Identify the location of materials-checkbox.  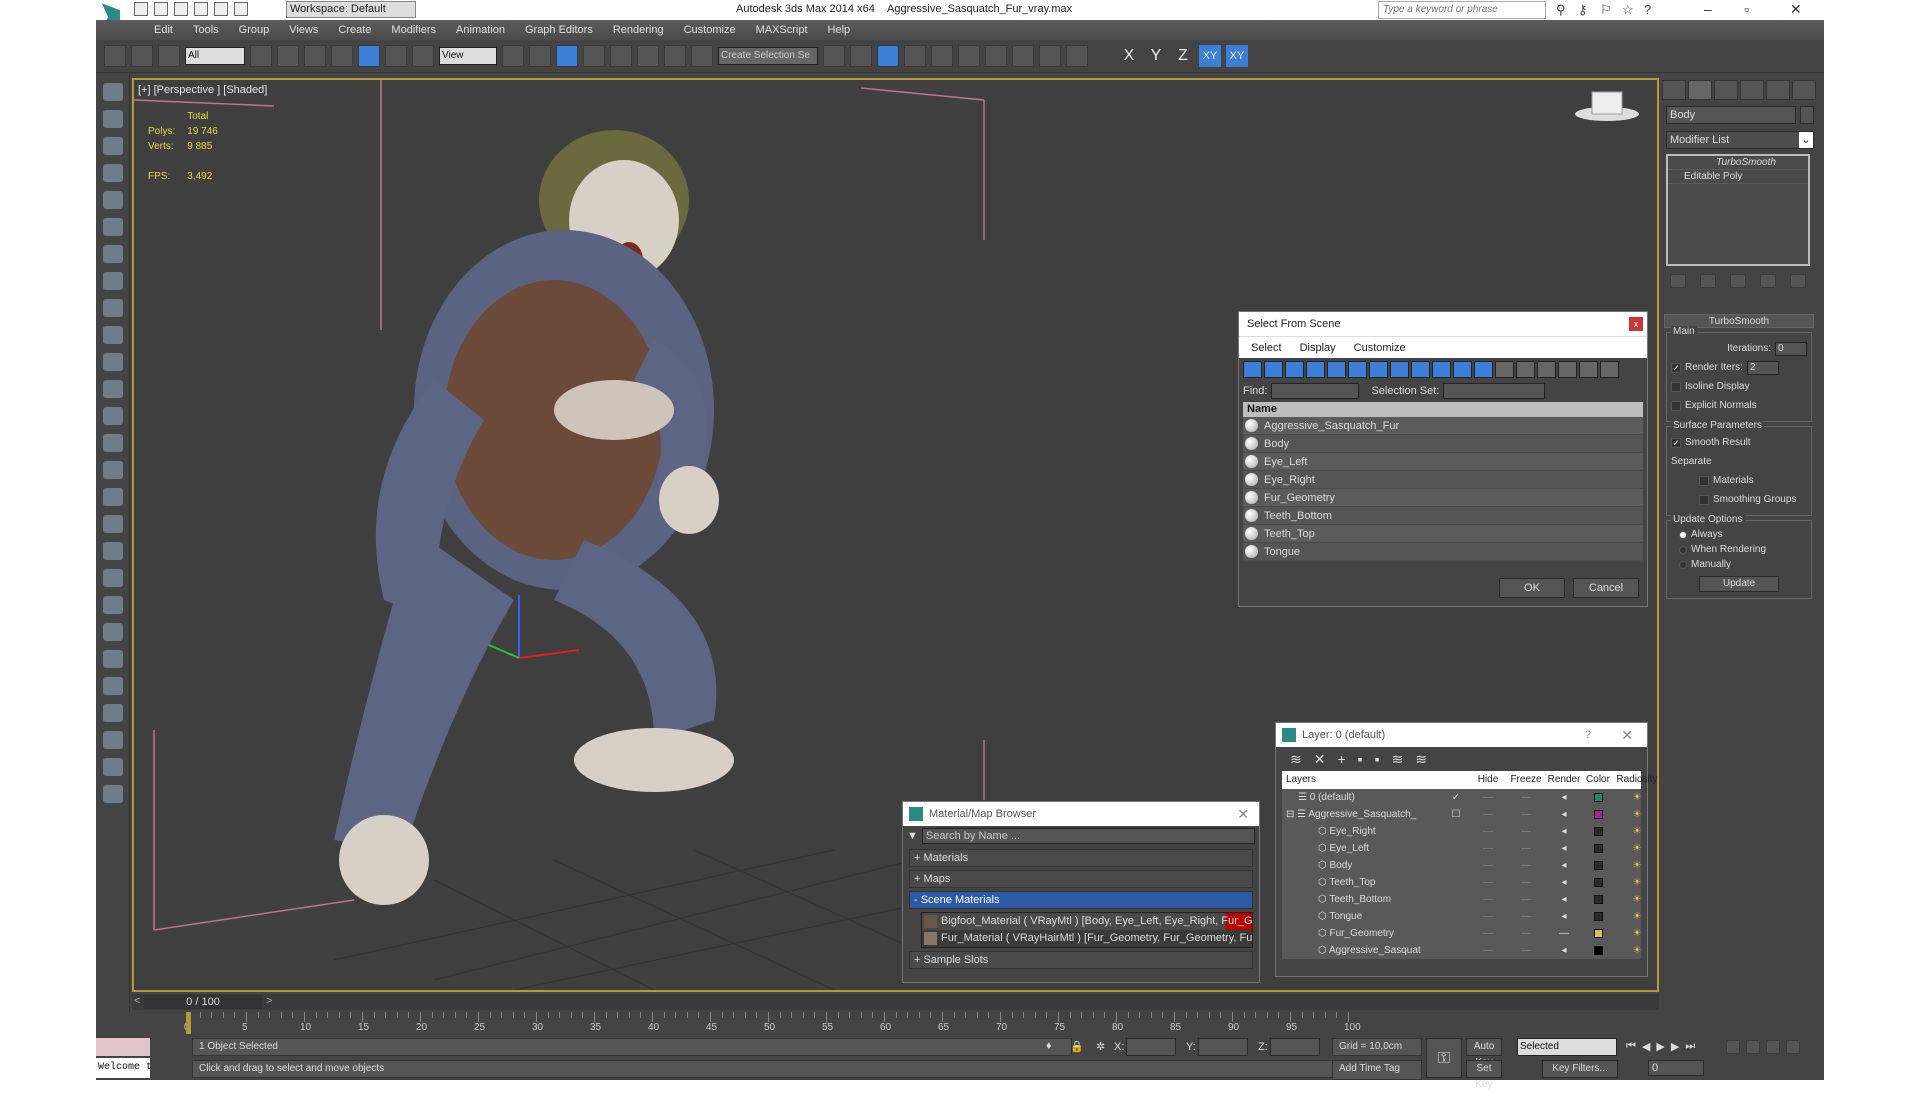
(1704, 480).